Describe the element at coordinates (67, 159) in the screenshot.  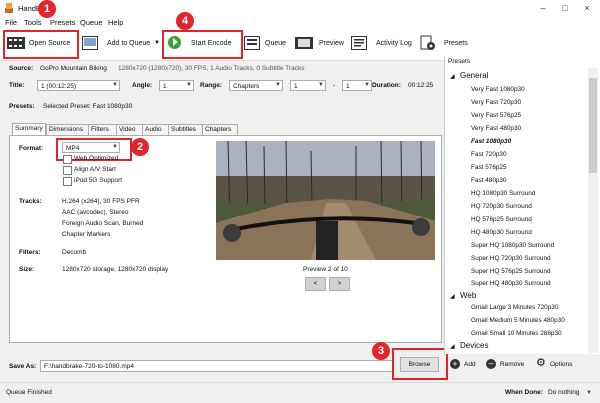
I see `web-optimized-checkbox` at that location.